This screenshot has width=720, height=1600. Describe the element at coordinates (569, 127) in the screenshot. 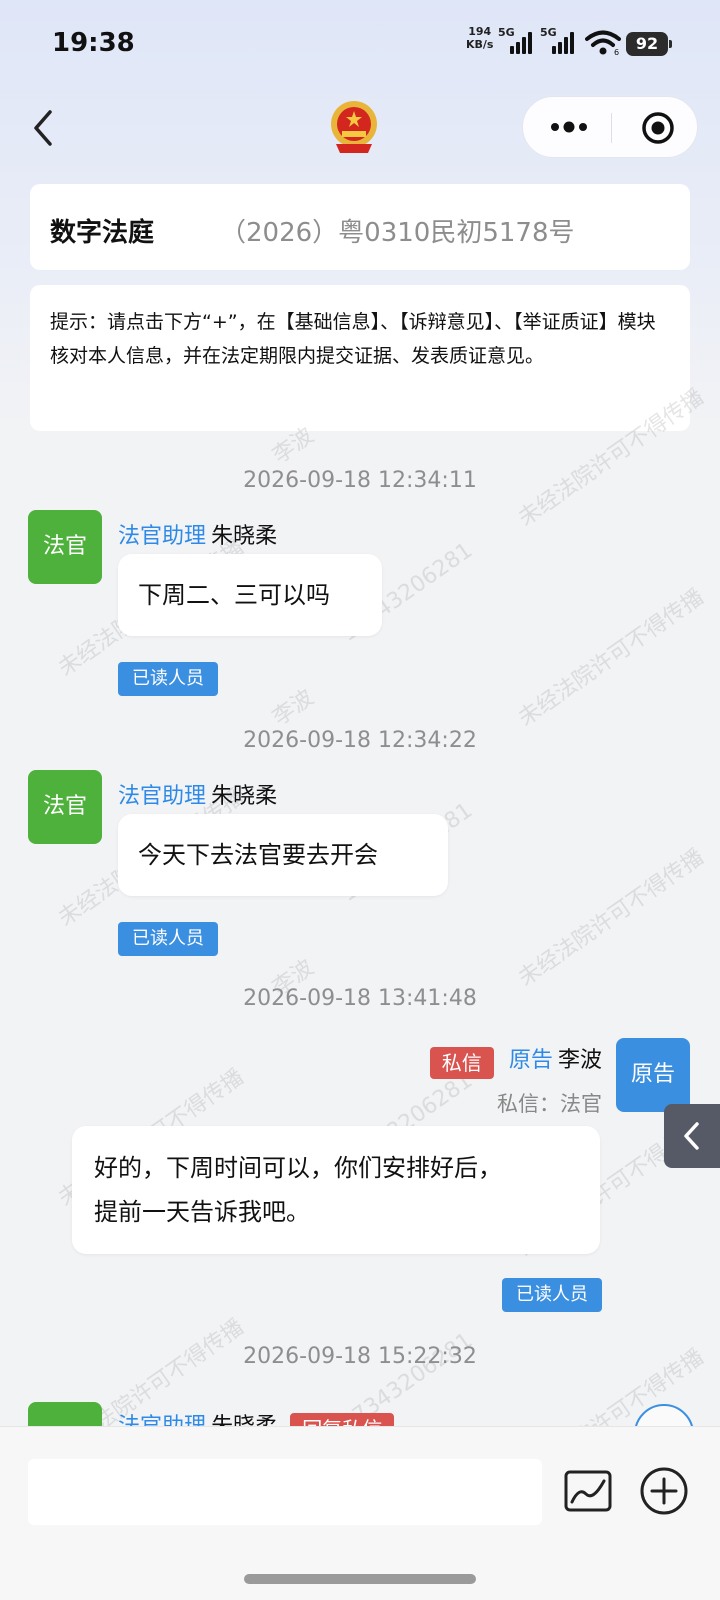

I see `more-dots-icon` at that location.